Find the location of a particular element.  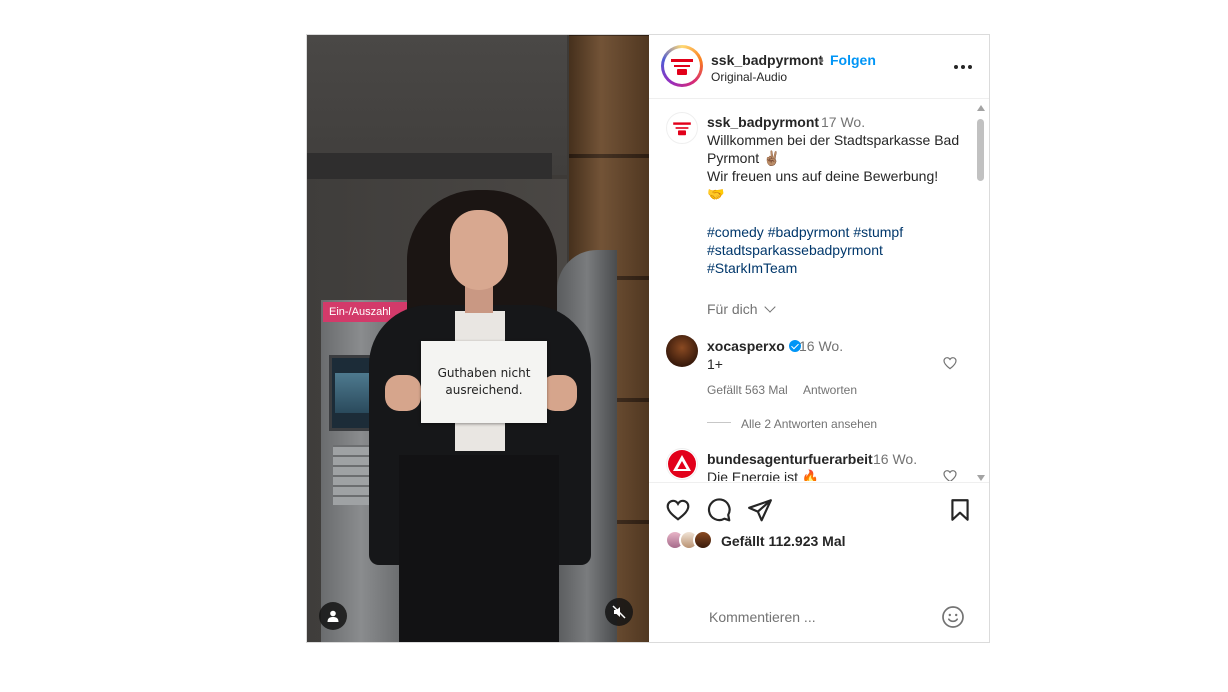

video-person-hand-left is located at coordinates (403, 393).